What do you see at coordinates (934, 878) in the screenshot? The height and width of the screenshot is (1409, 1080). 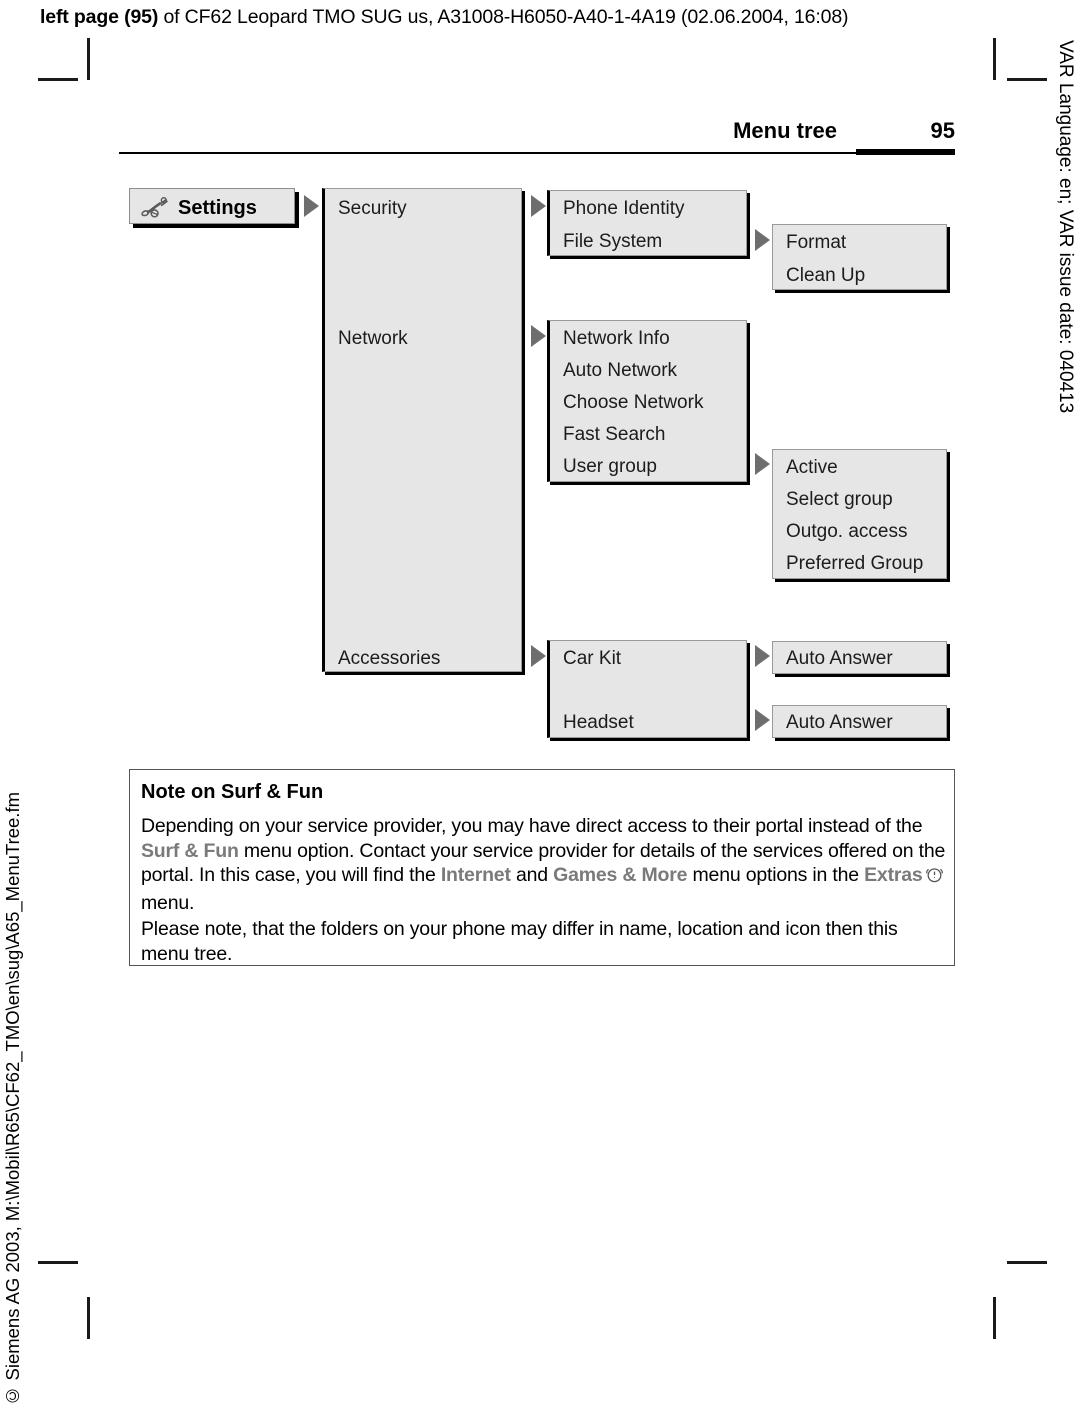 I see `alarm-clock-icon` at bounding box center [934, 878].